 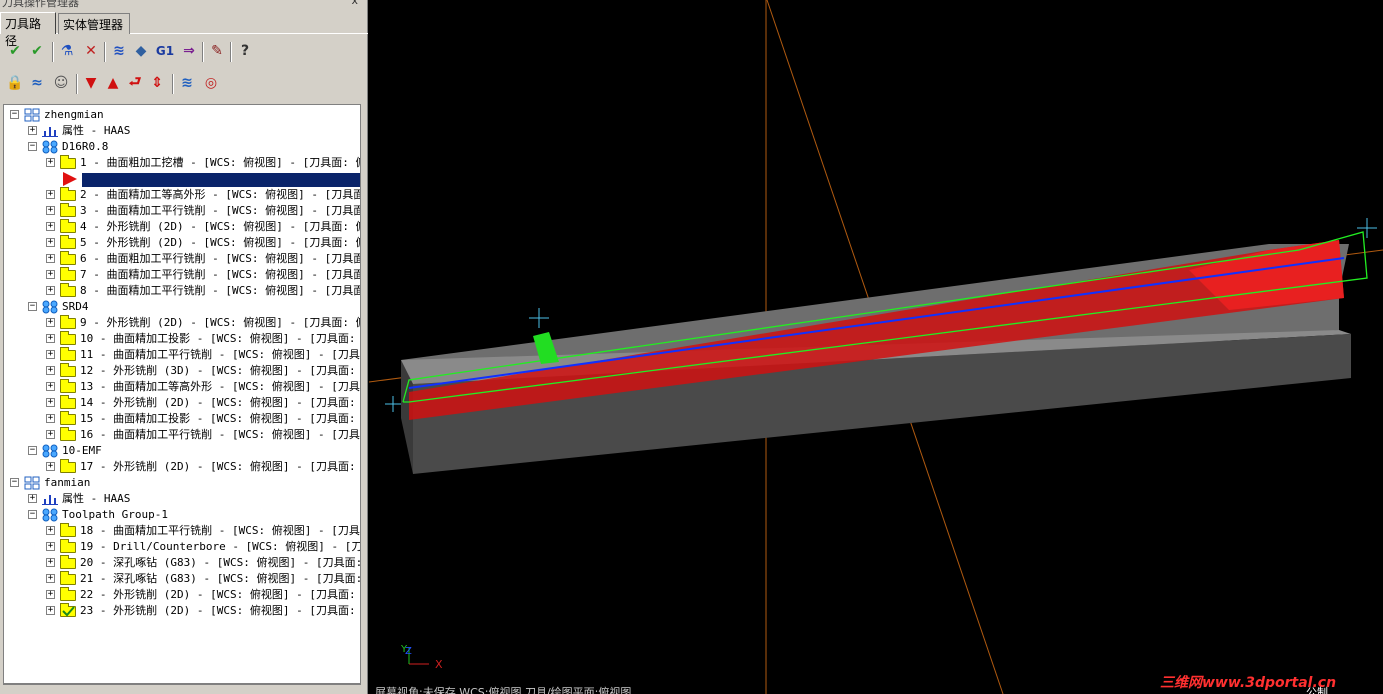 What do you see at coordinates (184, 30) in the screenshot?
I see `panel-tabs: 刀具路径 实体管理器` at bounding box center [184, 30].